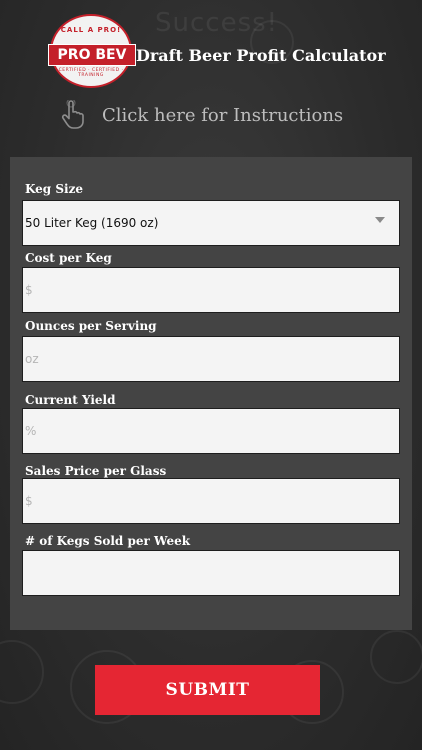 The image size is (422, 750). Describe the element at coordinates (91, 30) in the screenshot. I see `logo-top-text: CALL A PRO!` at that location.